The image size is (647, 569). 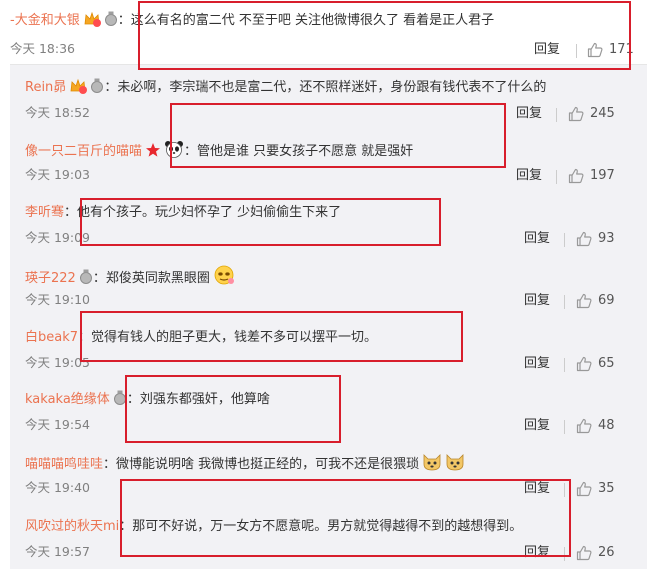 What do you see at coordinates (64, 464) in the screenshot?
I see `reply-username: 喵喵喵鸣哇哇` at bounding box center [64, 464].